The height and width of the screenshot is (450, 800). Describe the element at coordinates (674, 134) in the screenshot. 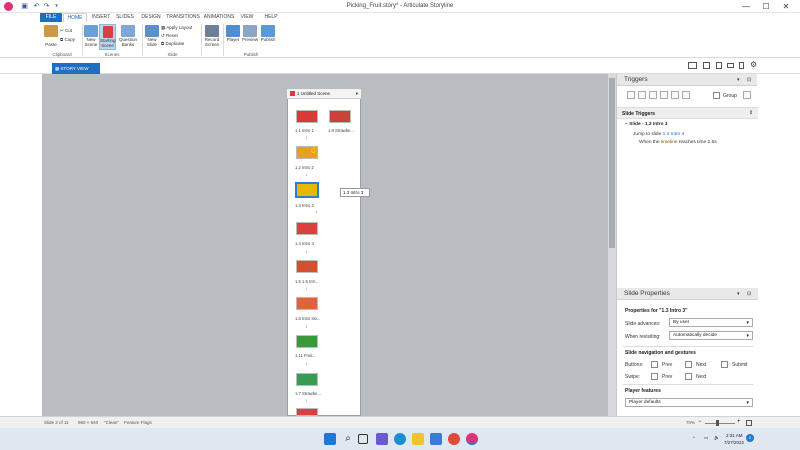

I see `trigger-target-link: 1.4 Intro 4` at that location.